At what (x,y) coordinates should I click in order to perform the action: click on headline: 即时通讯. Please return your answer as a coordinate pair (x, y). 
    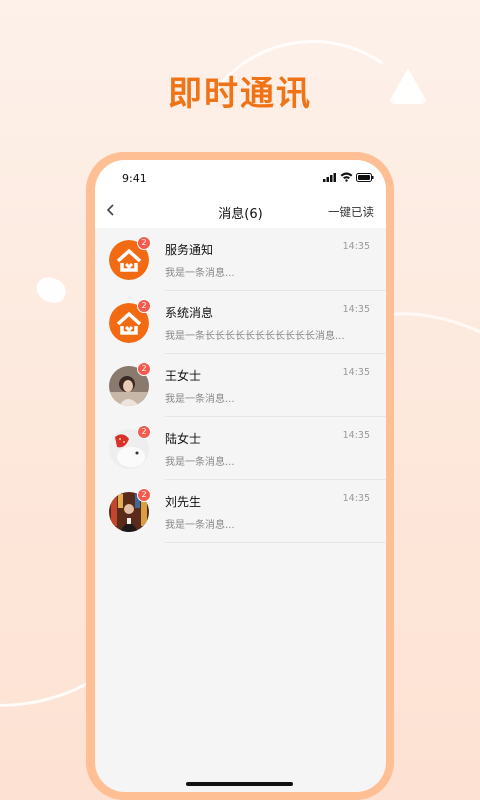
    Looking at the image, I should click on (240, 94).